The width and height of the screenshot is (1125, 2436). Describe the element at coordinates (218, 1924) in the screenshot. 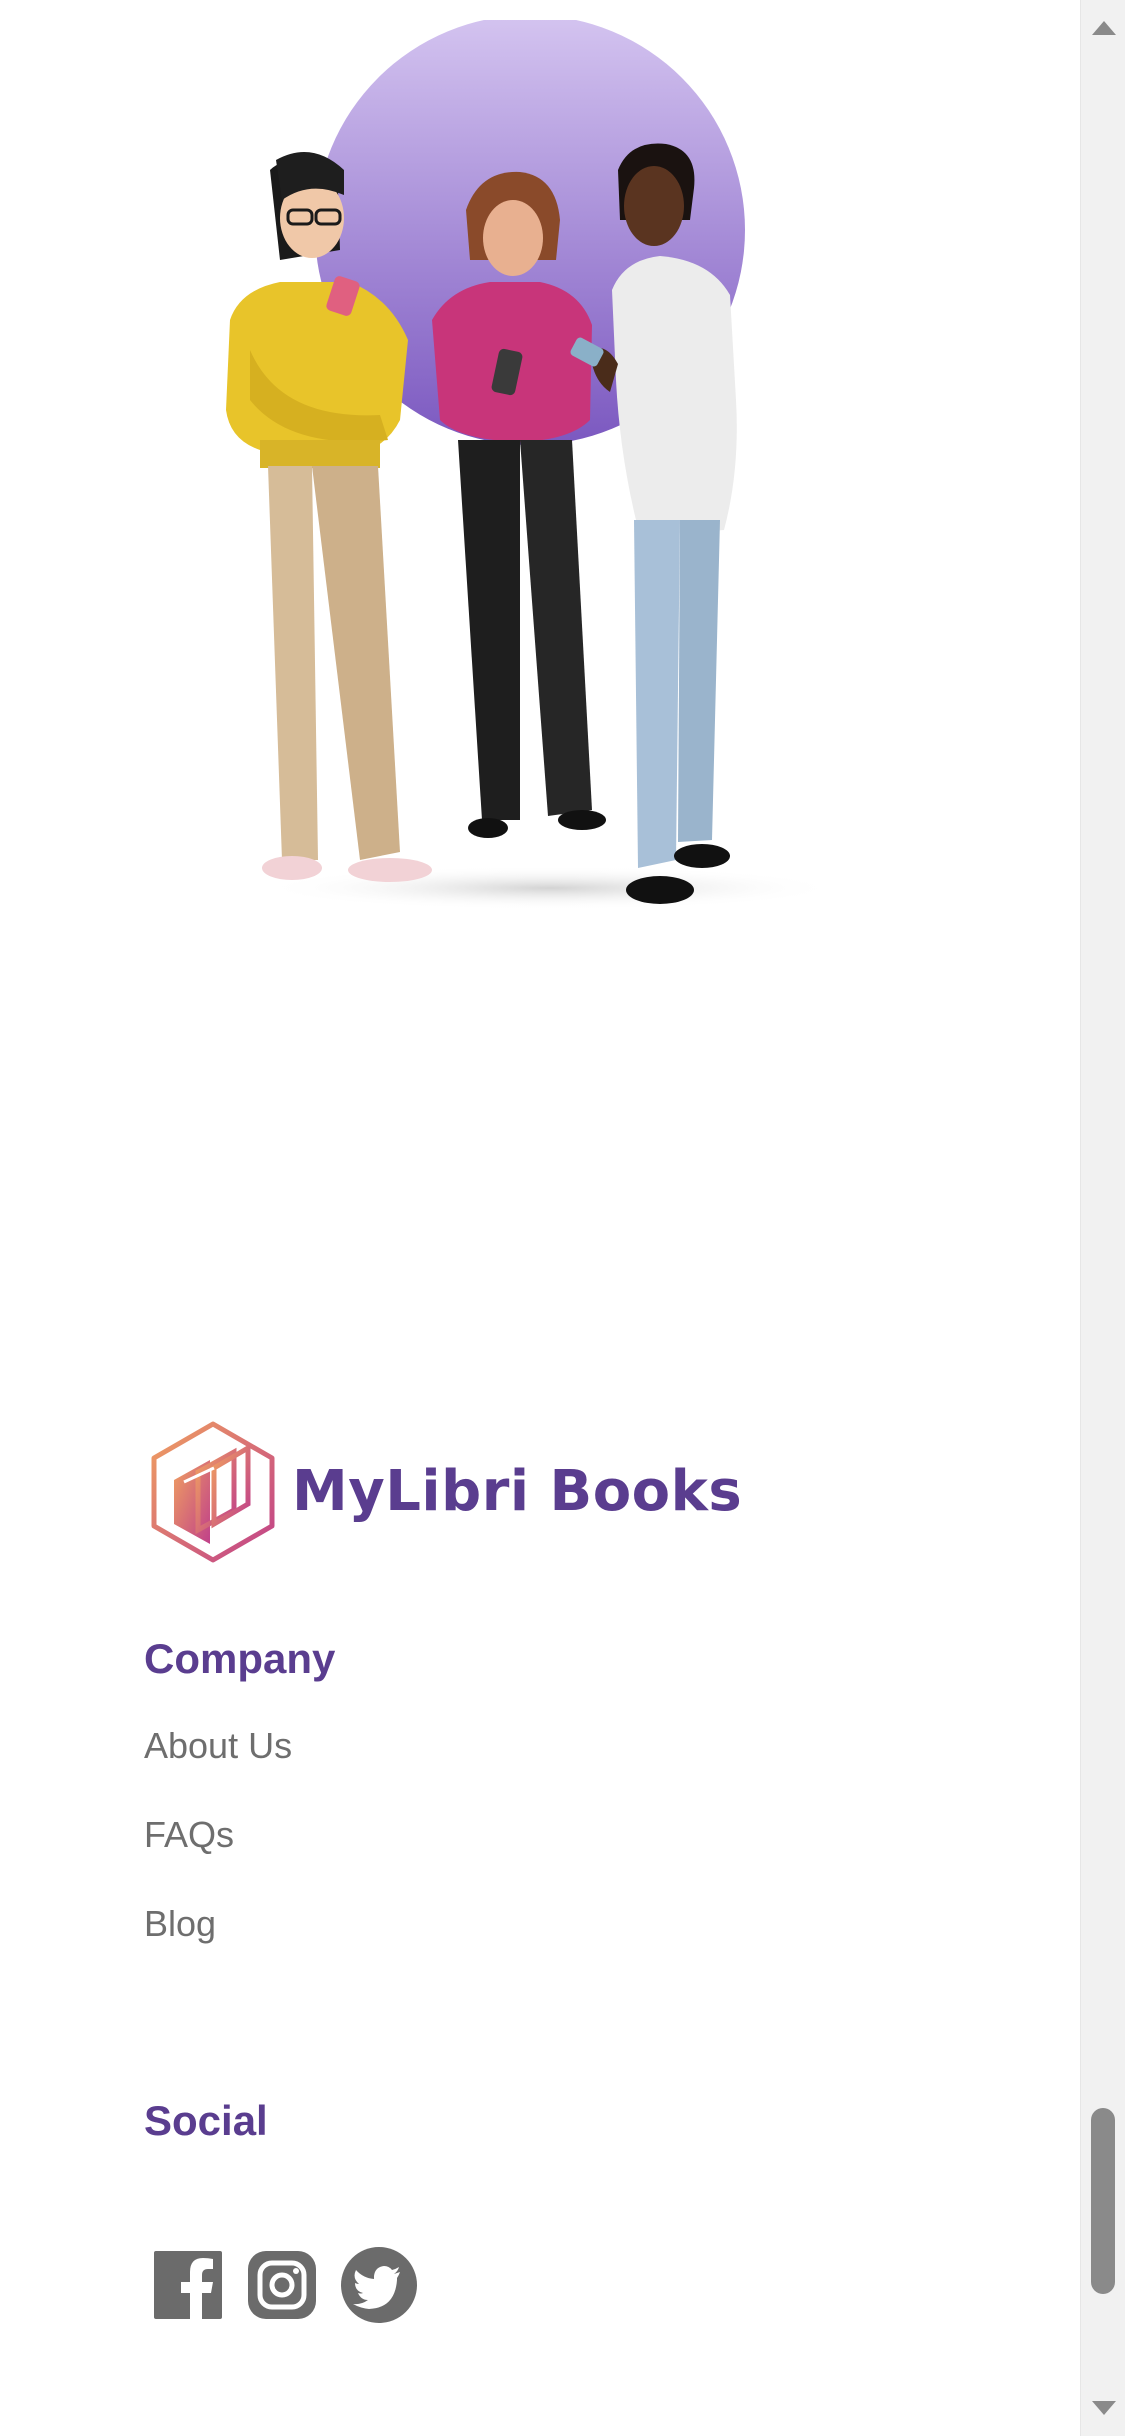

I see `list-item: Blog` at that location.